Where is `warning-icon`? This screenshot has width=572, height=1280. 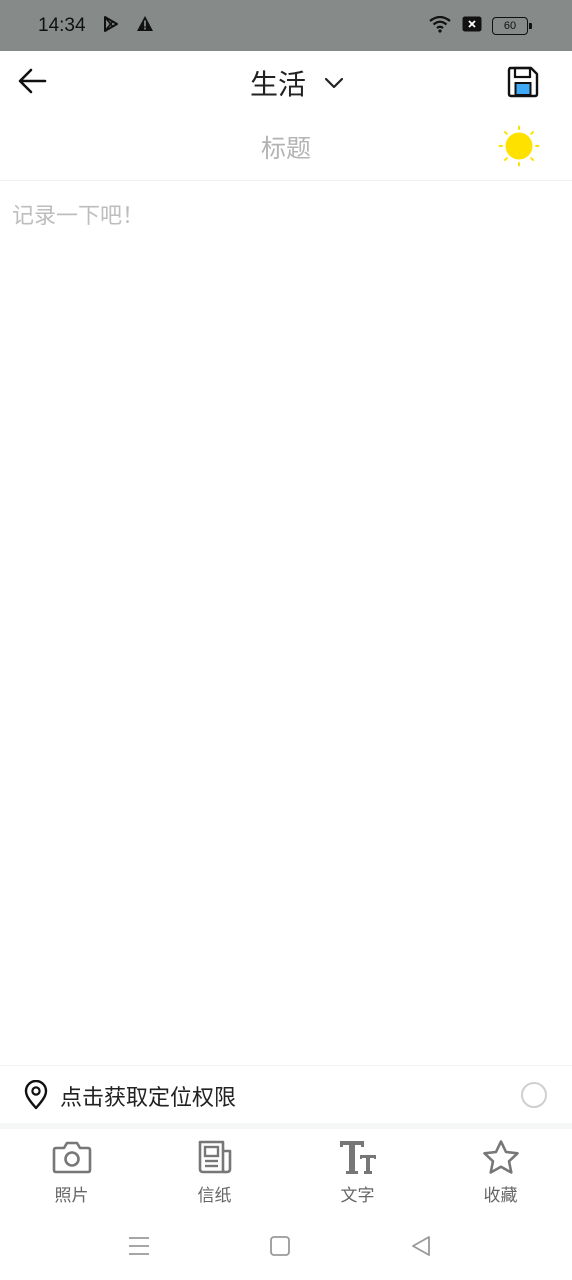 warning-icon is located at coordinates (145, 25).